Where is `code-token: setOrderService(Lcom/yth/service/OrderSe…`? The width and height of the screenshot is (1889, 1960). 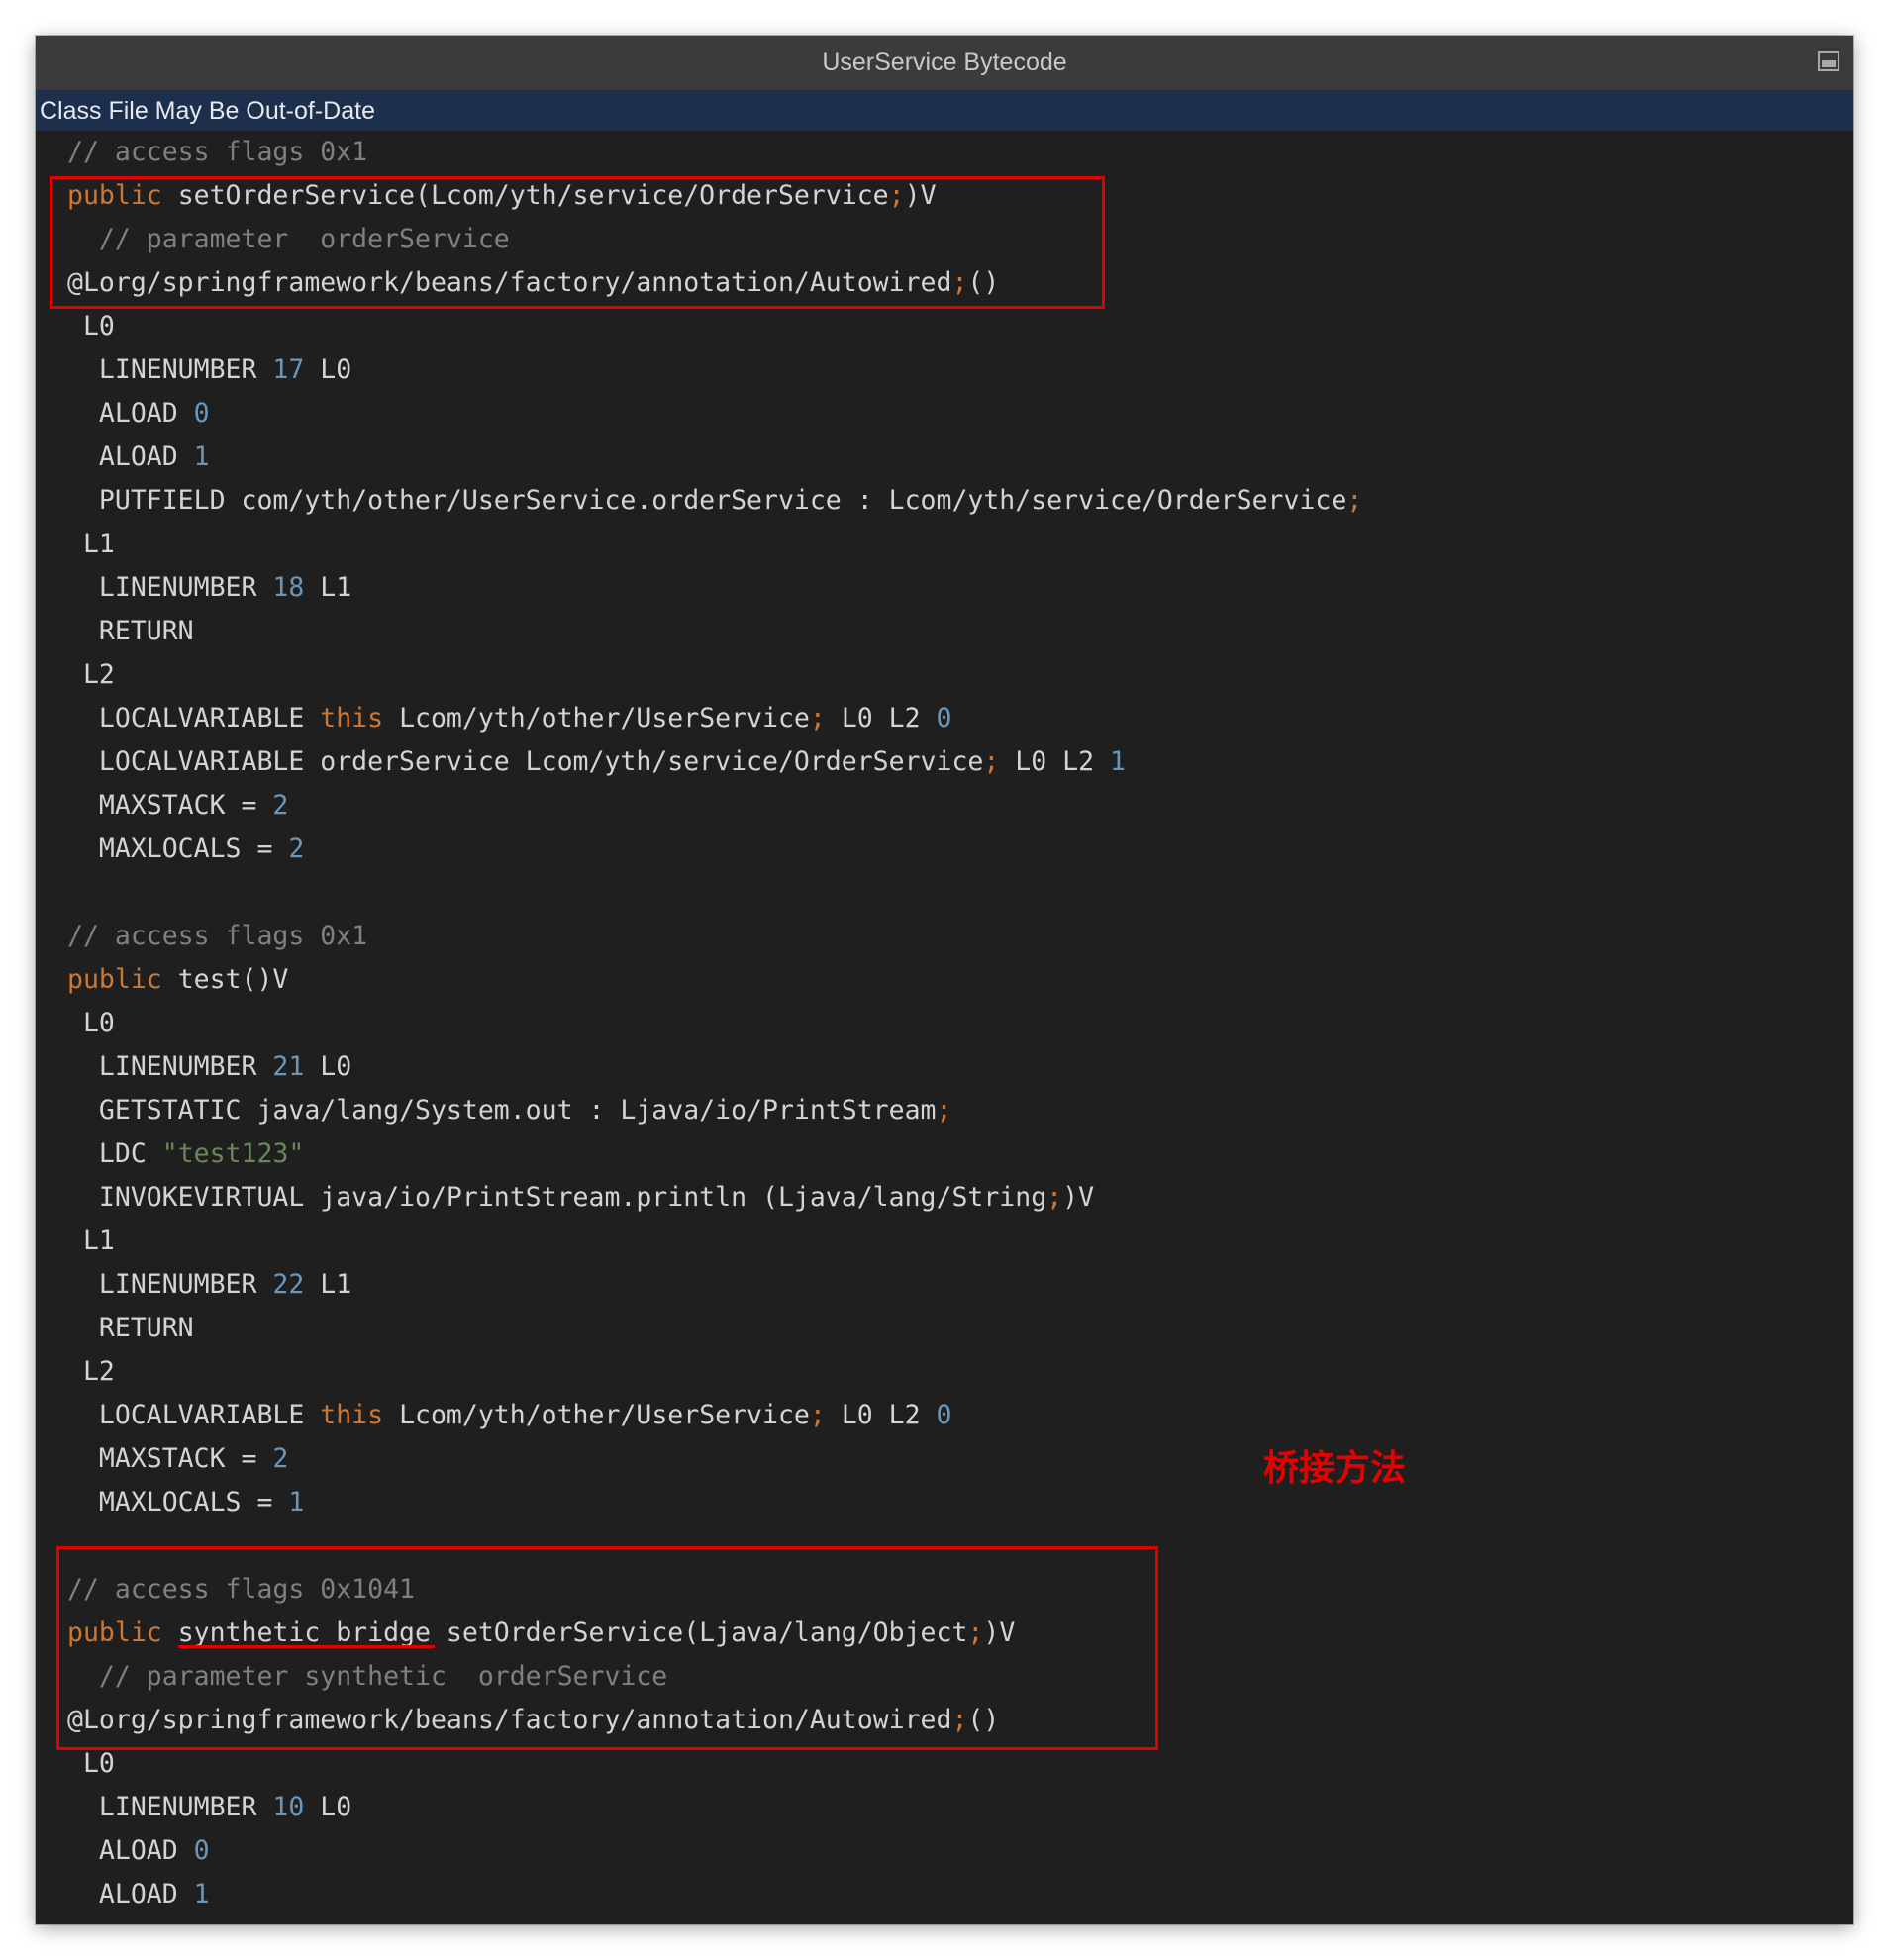 code-token: setOrderService(Lcom/yth/service/OrderSe… is located at coordinates (525, 195).